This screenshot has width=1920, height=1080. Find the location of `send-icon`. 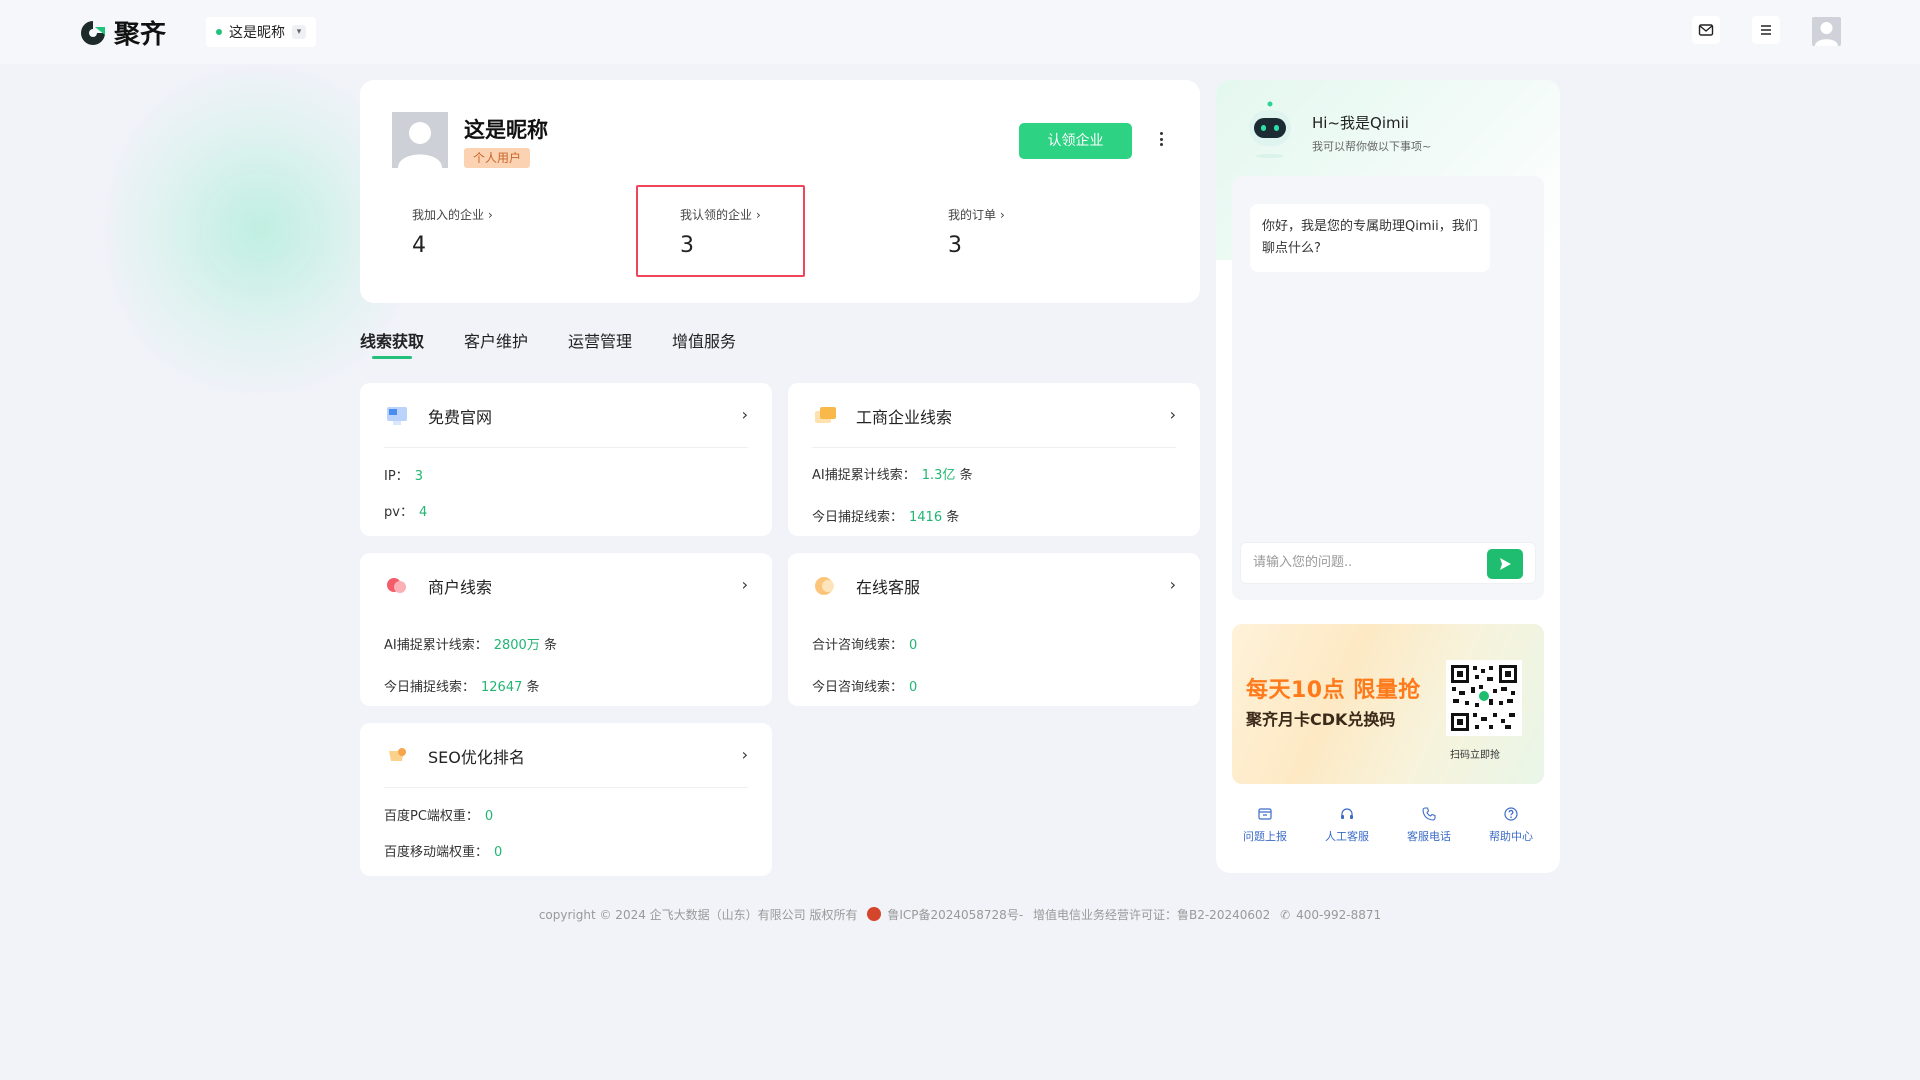

send-icon is located at coordinates (1505, 564).